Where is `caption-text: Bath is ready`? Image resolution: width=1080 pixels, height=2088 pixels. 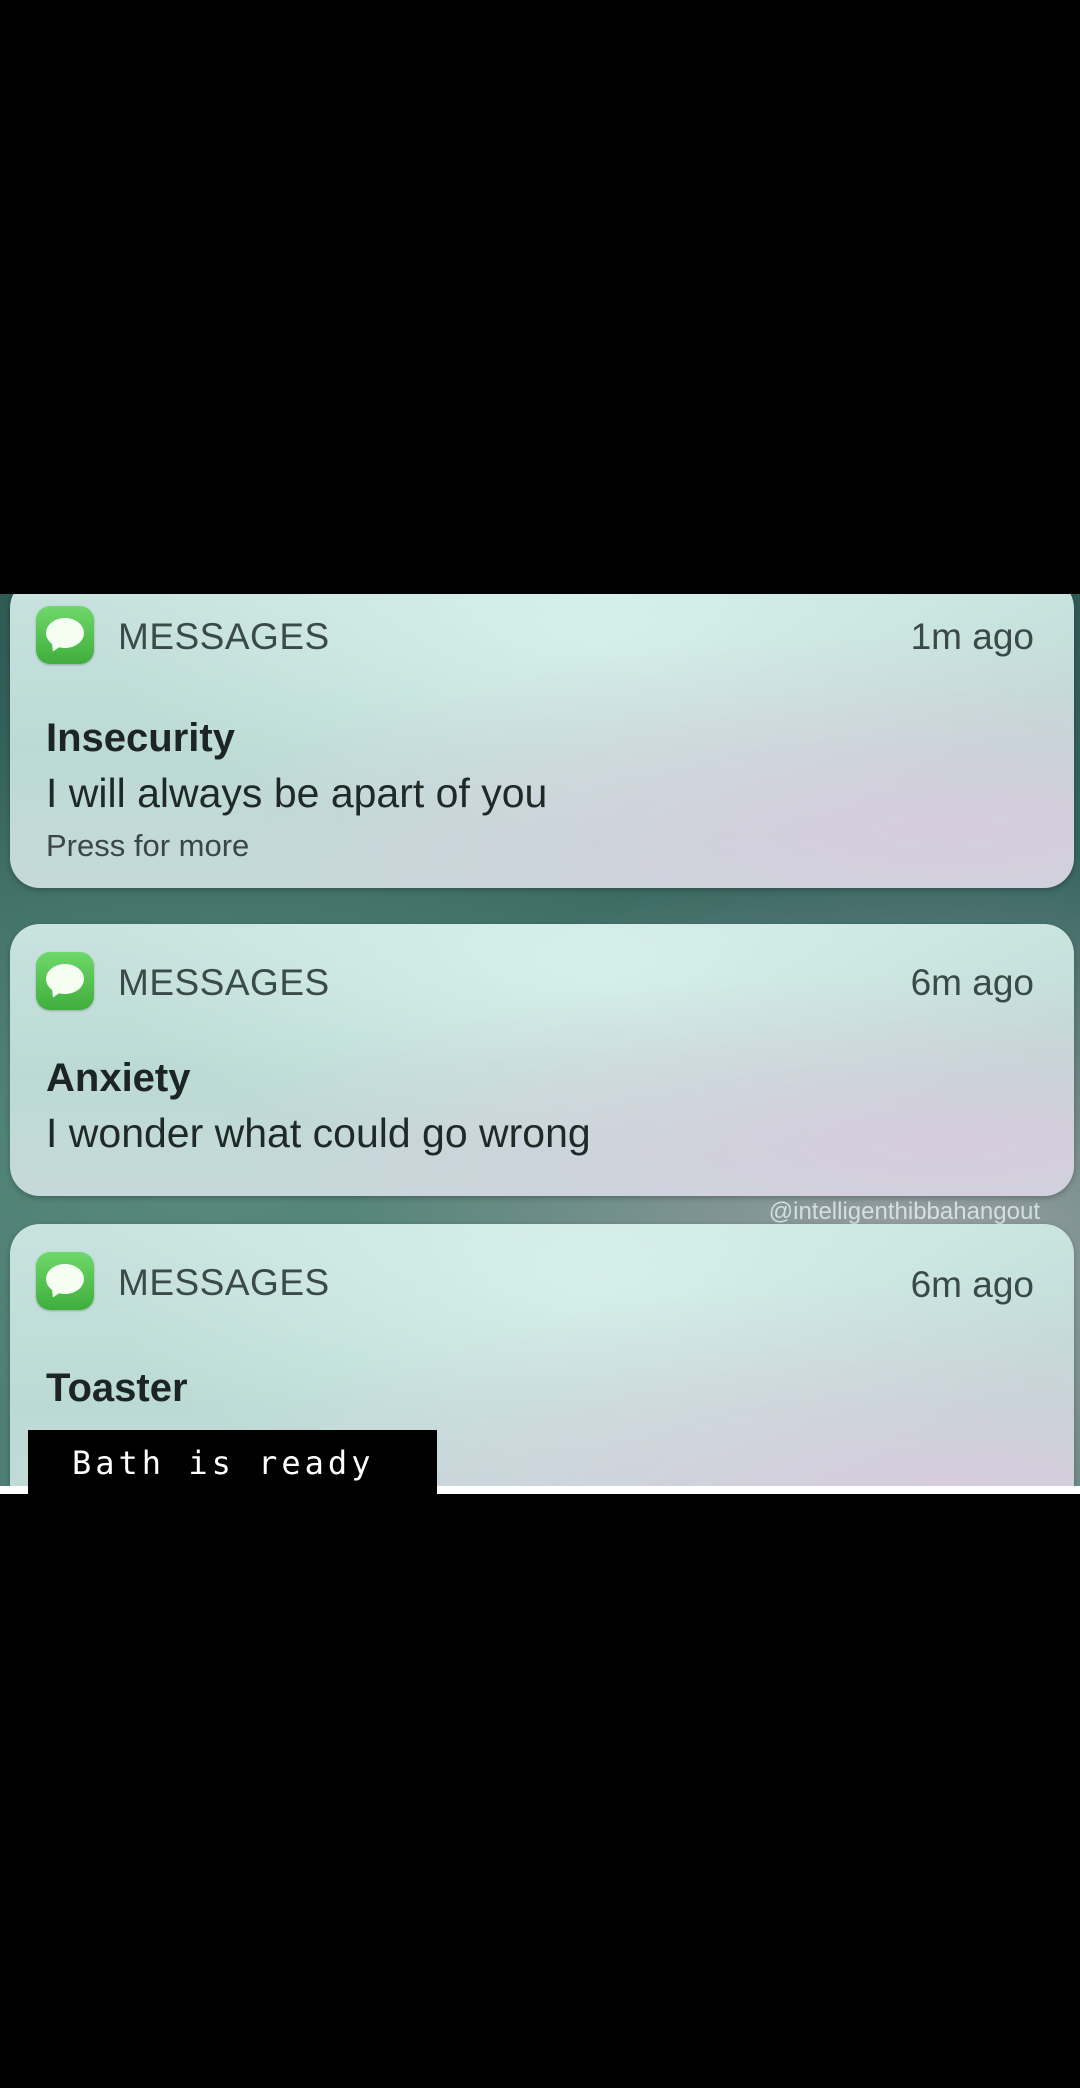 caption-text: Bath is ready is located at coordinates (223, 1463).